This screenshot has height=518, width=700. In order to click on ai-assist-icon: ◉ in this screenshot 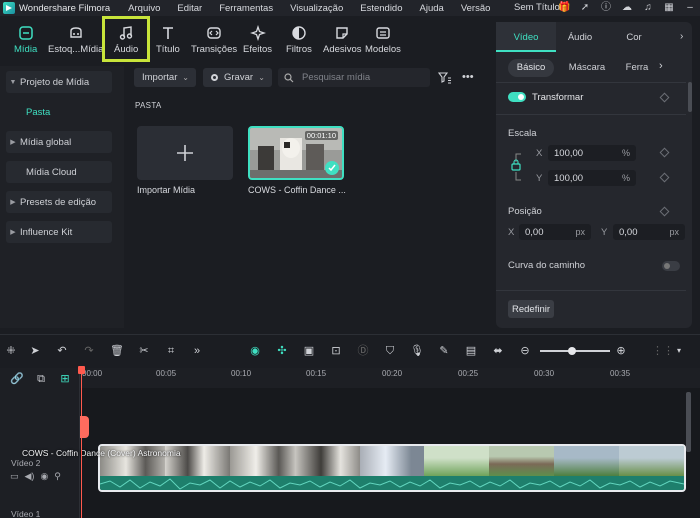, I will do `click(255, 351)`.